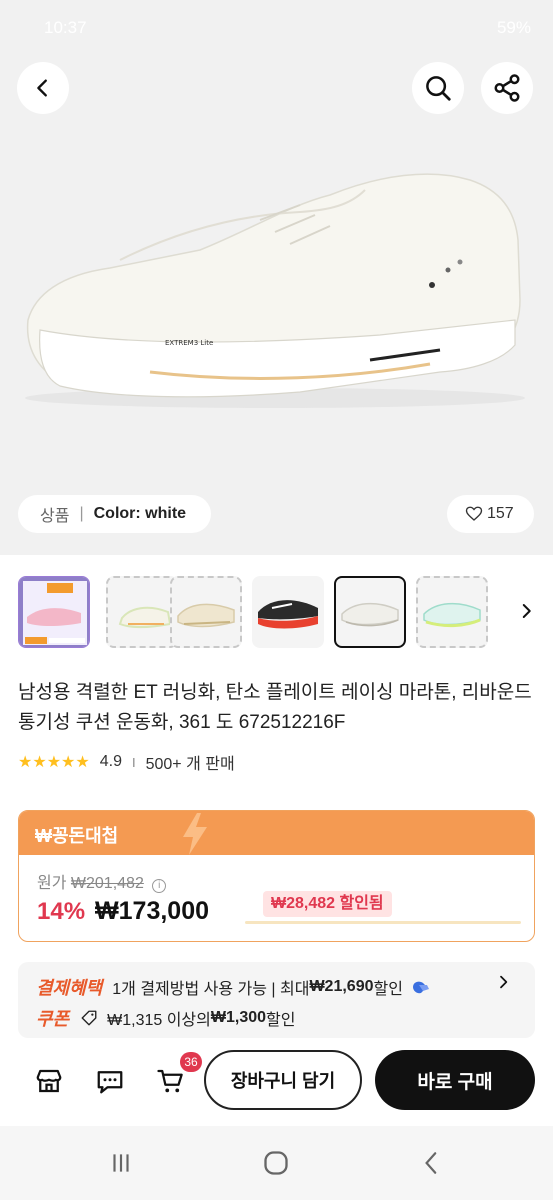 Image resolution: width=553 pixels, height=1200 pixels. I want to click on payment-method-icon, so click(420, 987).